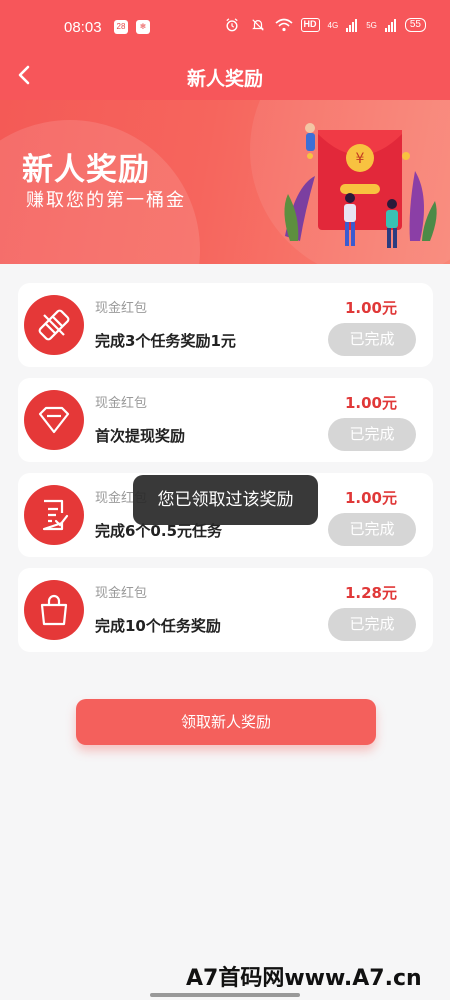 The image size is (450, 1000). I want to click on reward-card-1: 现金红包 完成3个任务奖励1元 1.00元 已完成, so click(225, 325).